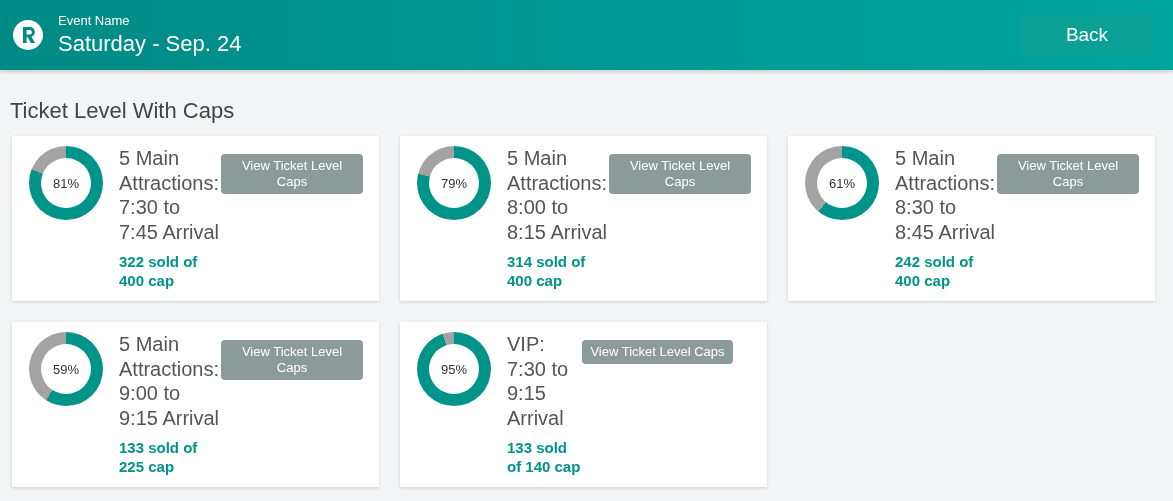  I want to click on sold-count: 133 sold of 140 cap, so click(544, 457).